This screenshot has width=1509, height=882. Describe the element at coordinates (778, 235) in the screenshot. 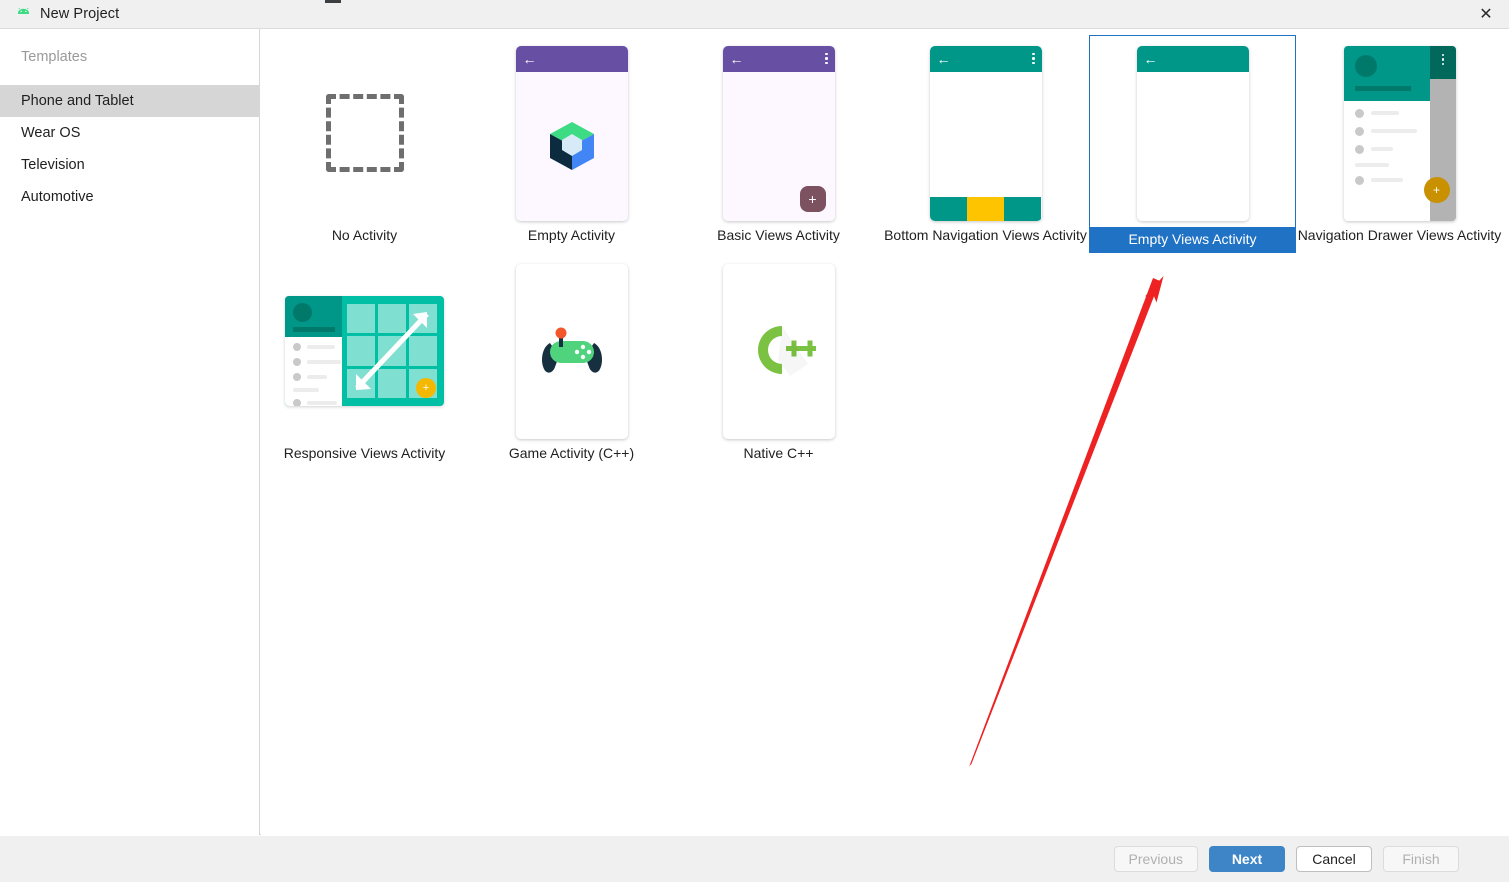

I see `template-label: Basic Views Activity` at that location.